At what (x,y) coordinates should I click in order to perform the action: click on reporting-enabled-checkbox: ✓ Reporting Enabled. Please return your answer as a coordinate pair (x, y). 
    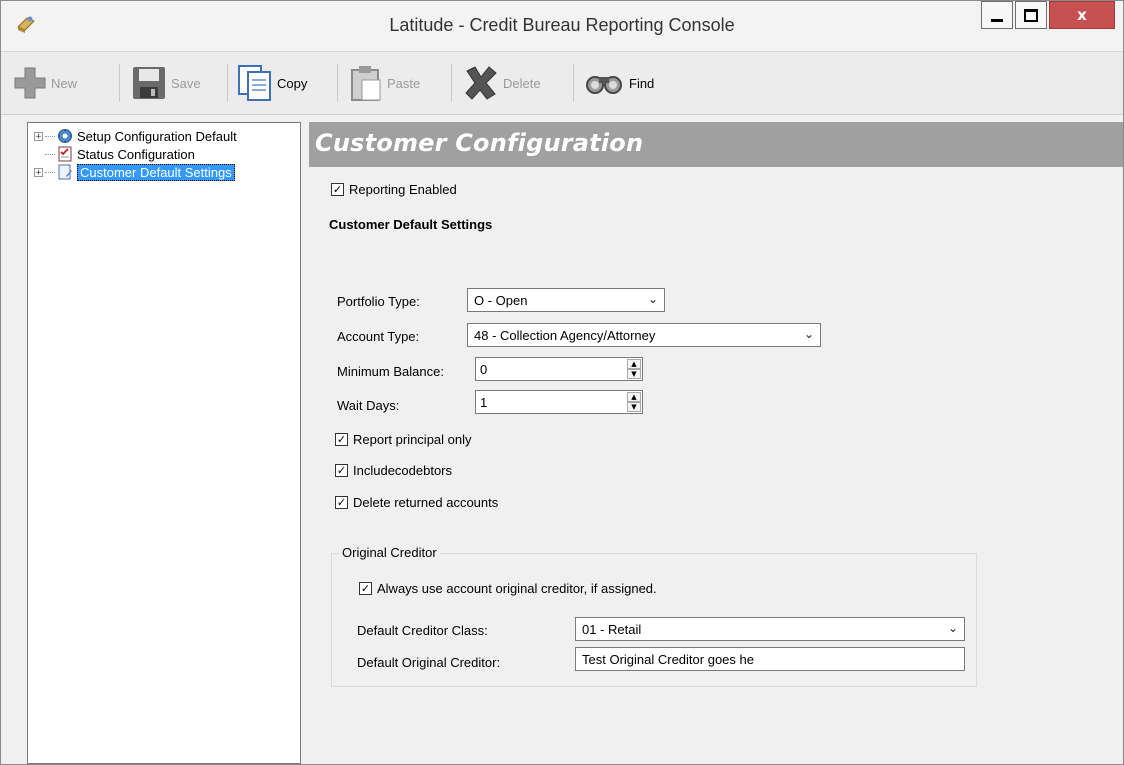
    Looking at the image, I should click on (394, 189).